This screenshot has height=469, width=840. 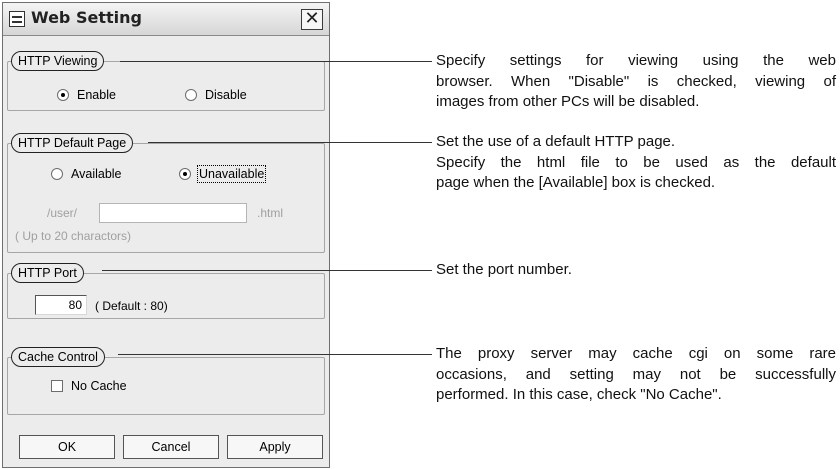 What do you see at coordinates (504, 269) in the screenshot?
I see `callout-http-port: Set the port number.` at bounding box center [504, 269].